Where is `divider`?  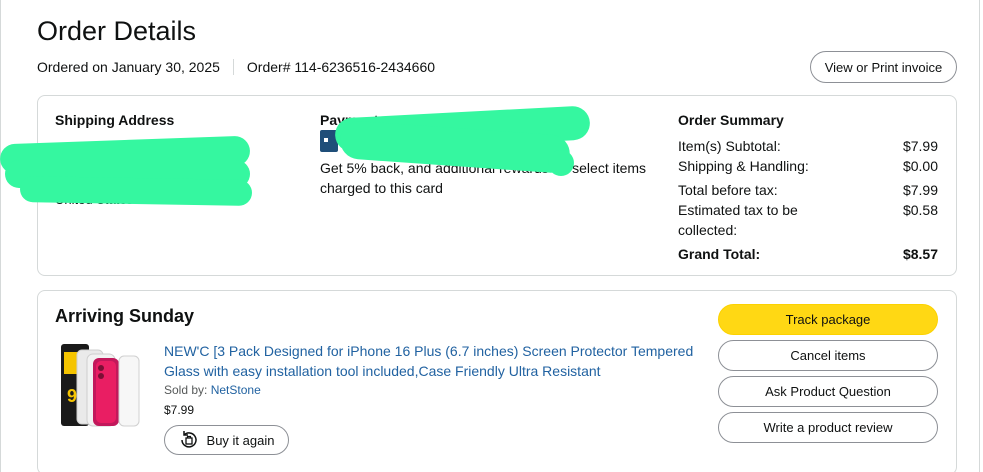
divider is located at coordinates (233, 67).